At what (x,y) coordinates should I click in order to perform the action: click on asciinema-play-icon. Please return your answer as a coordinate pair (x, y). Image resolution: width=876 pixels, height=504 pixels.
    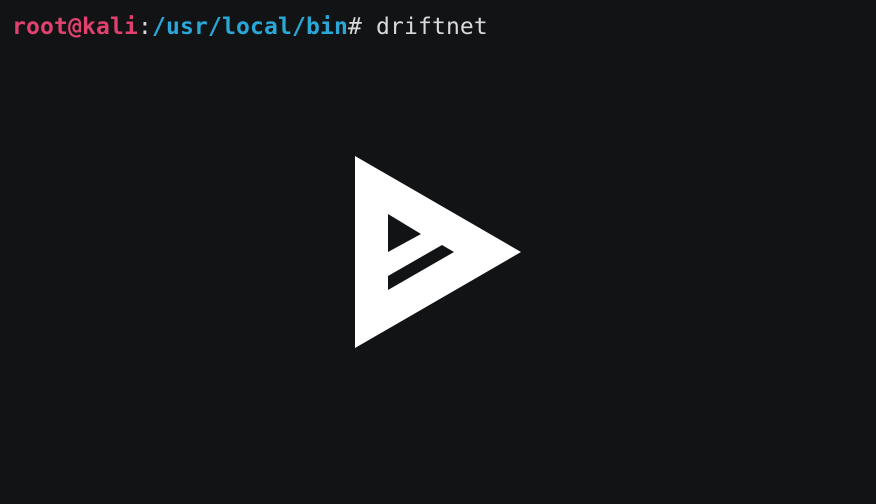
    Looking at the image, I should click on (438, 252).